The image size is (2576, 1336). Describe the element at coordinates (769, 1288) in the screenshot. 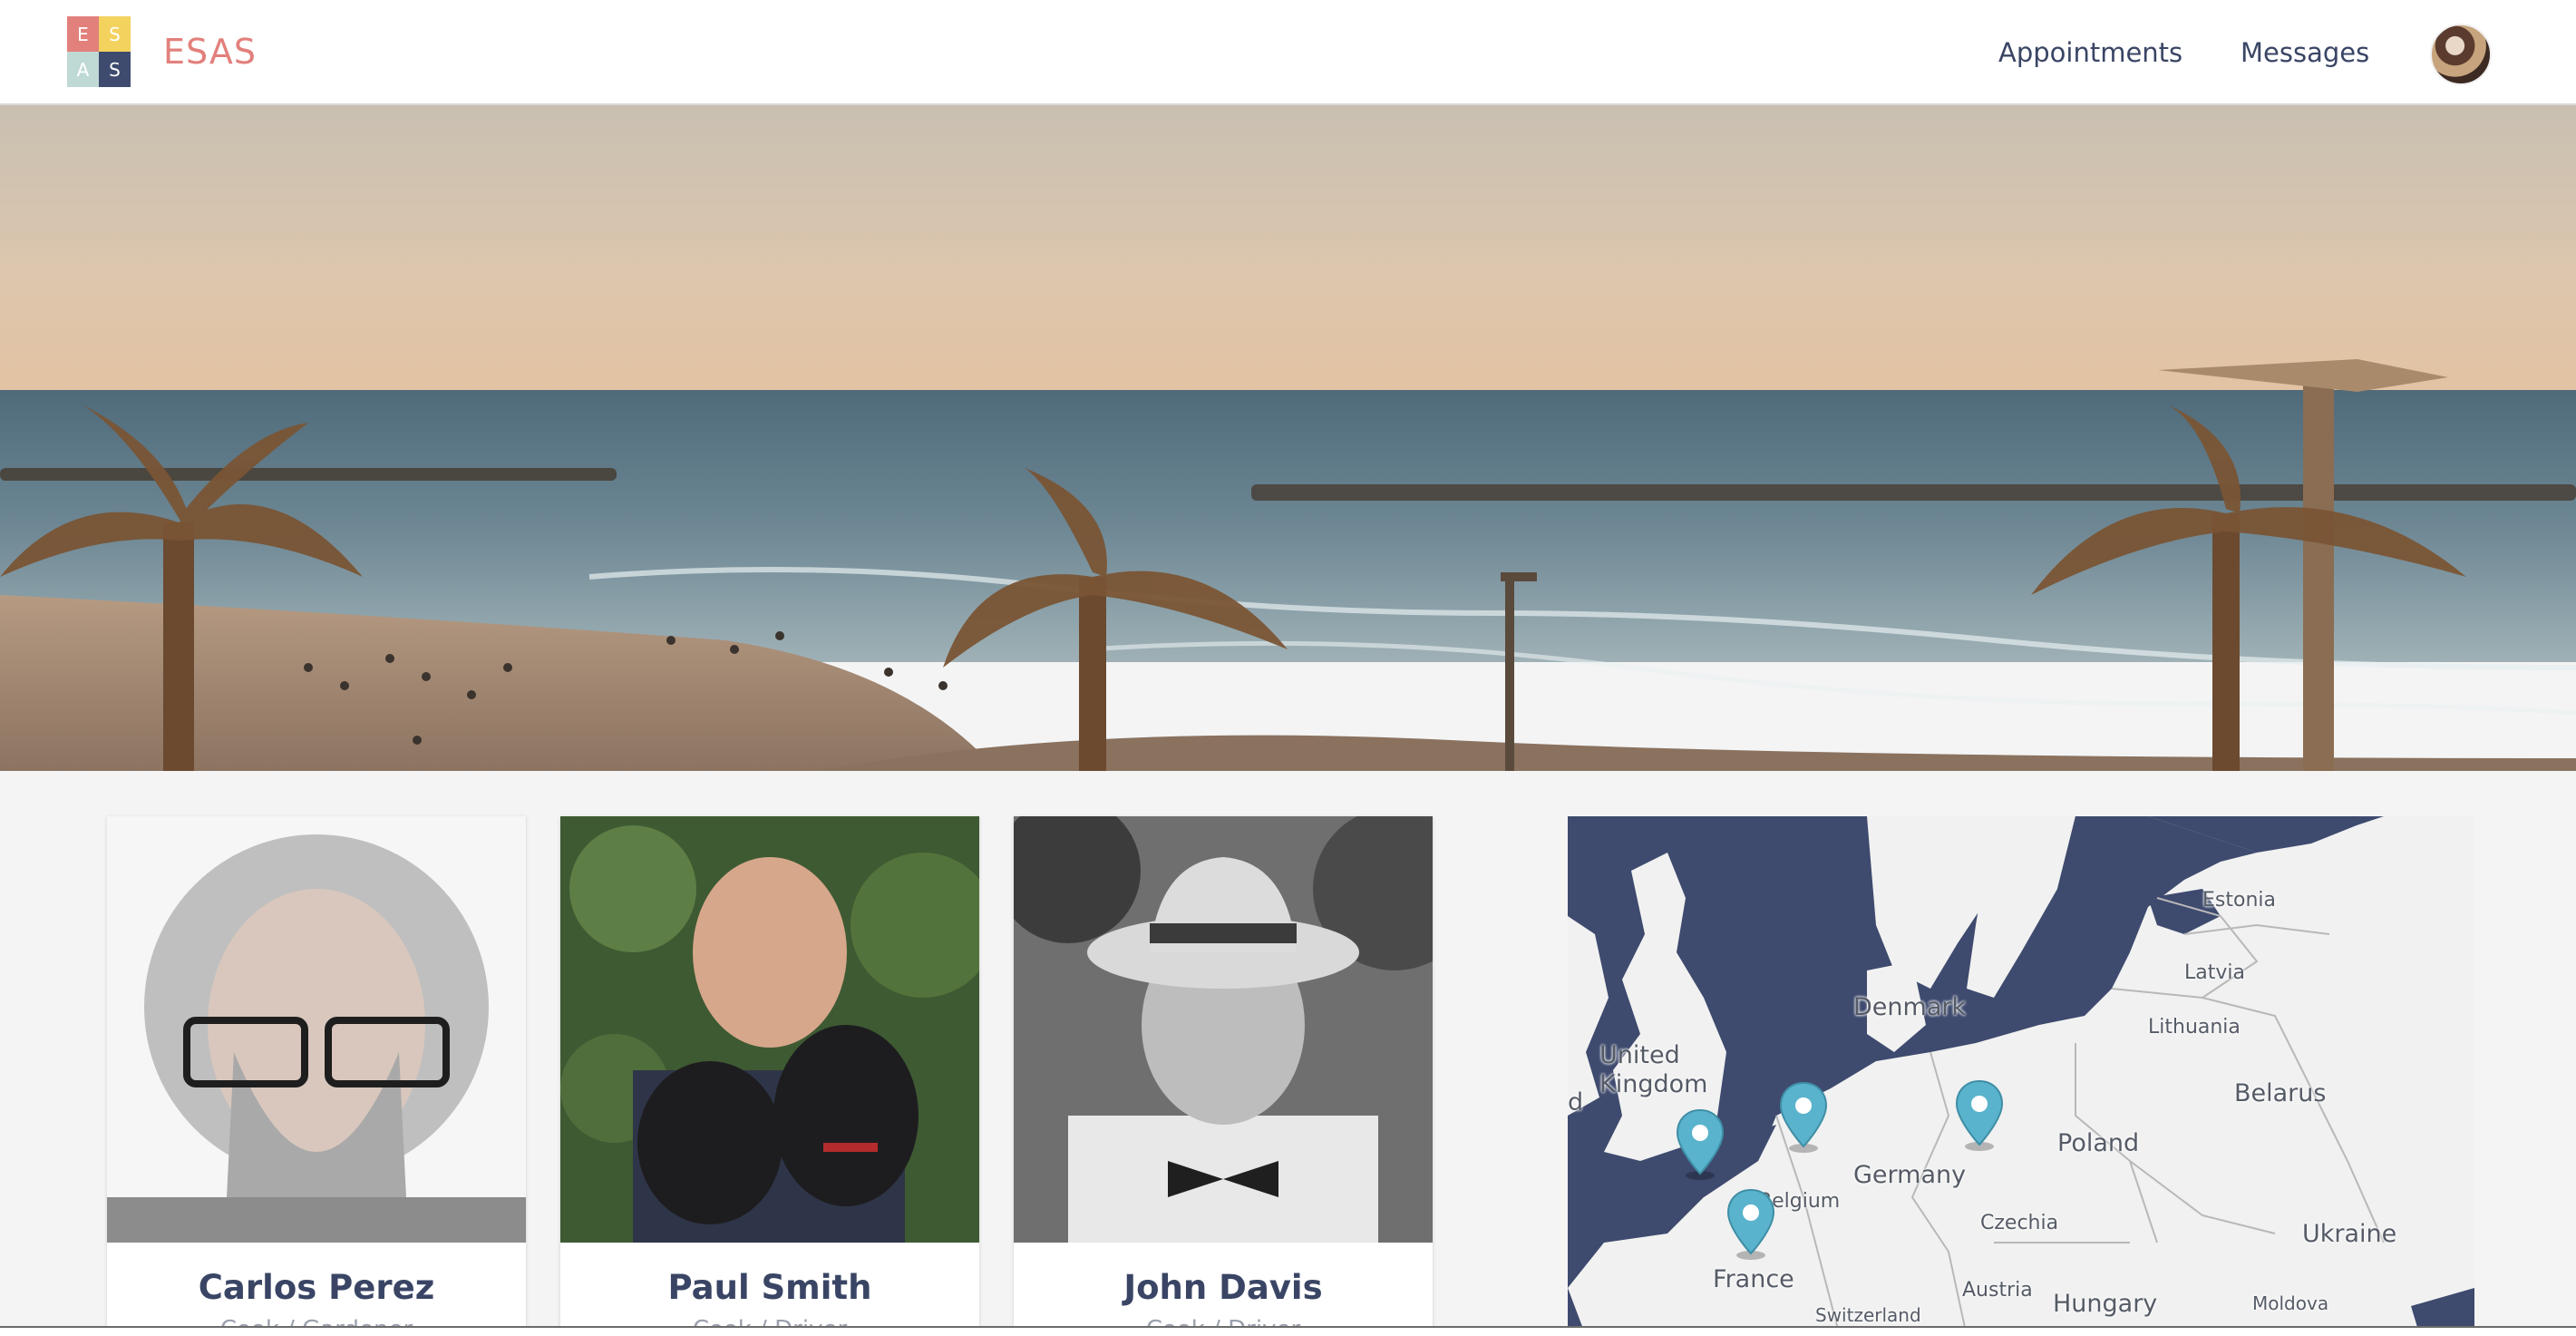

I see `profile-name: Paul Smith` at that location.